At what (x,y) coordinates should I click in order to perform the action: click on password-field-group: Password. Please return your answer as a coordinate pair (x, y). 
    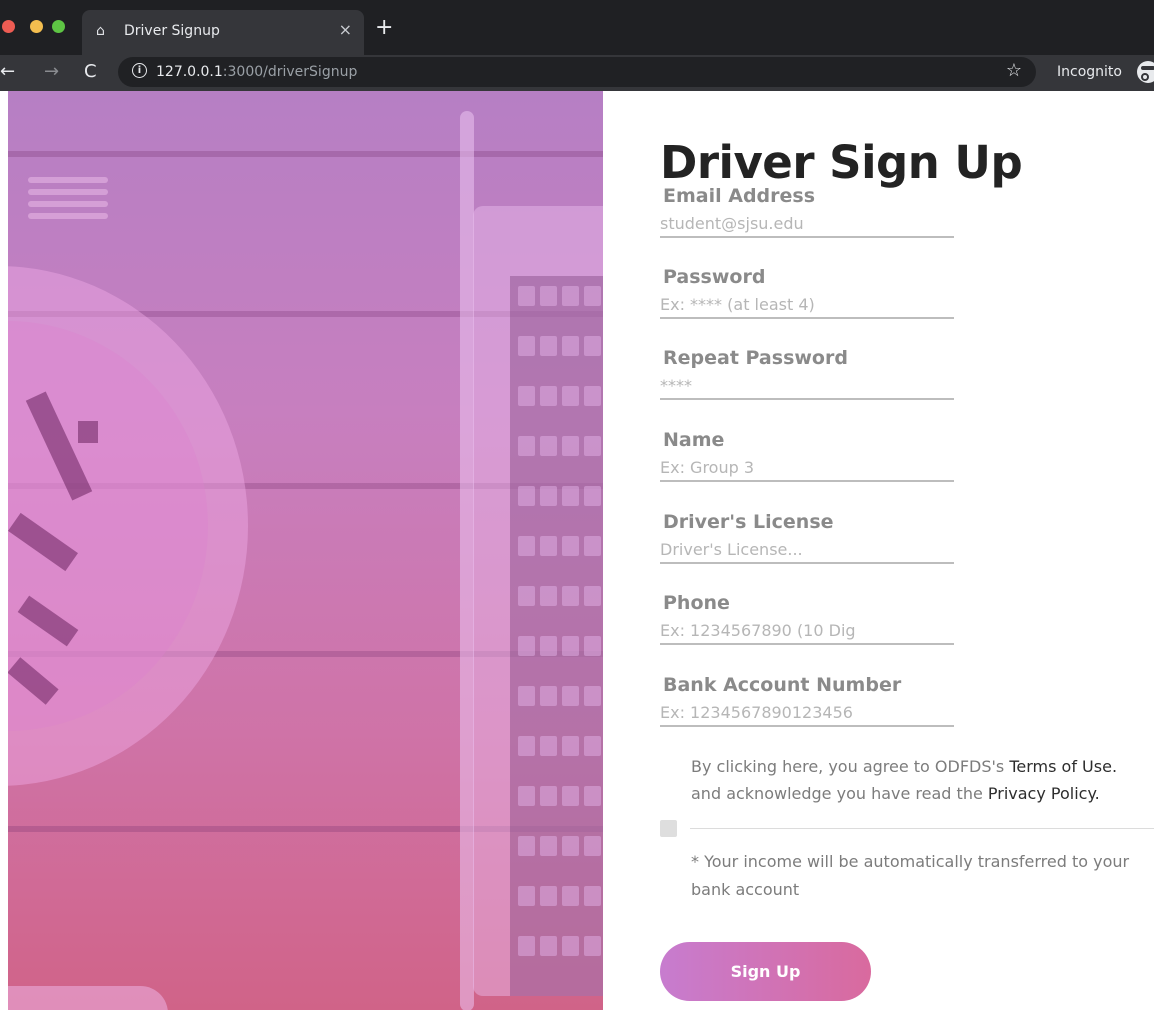
    Looking at the image, I should click on (808, 294).